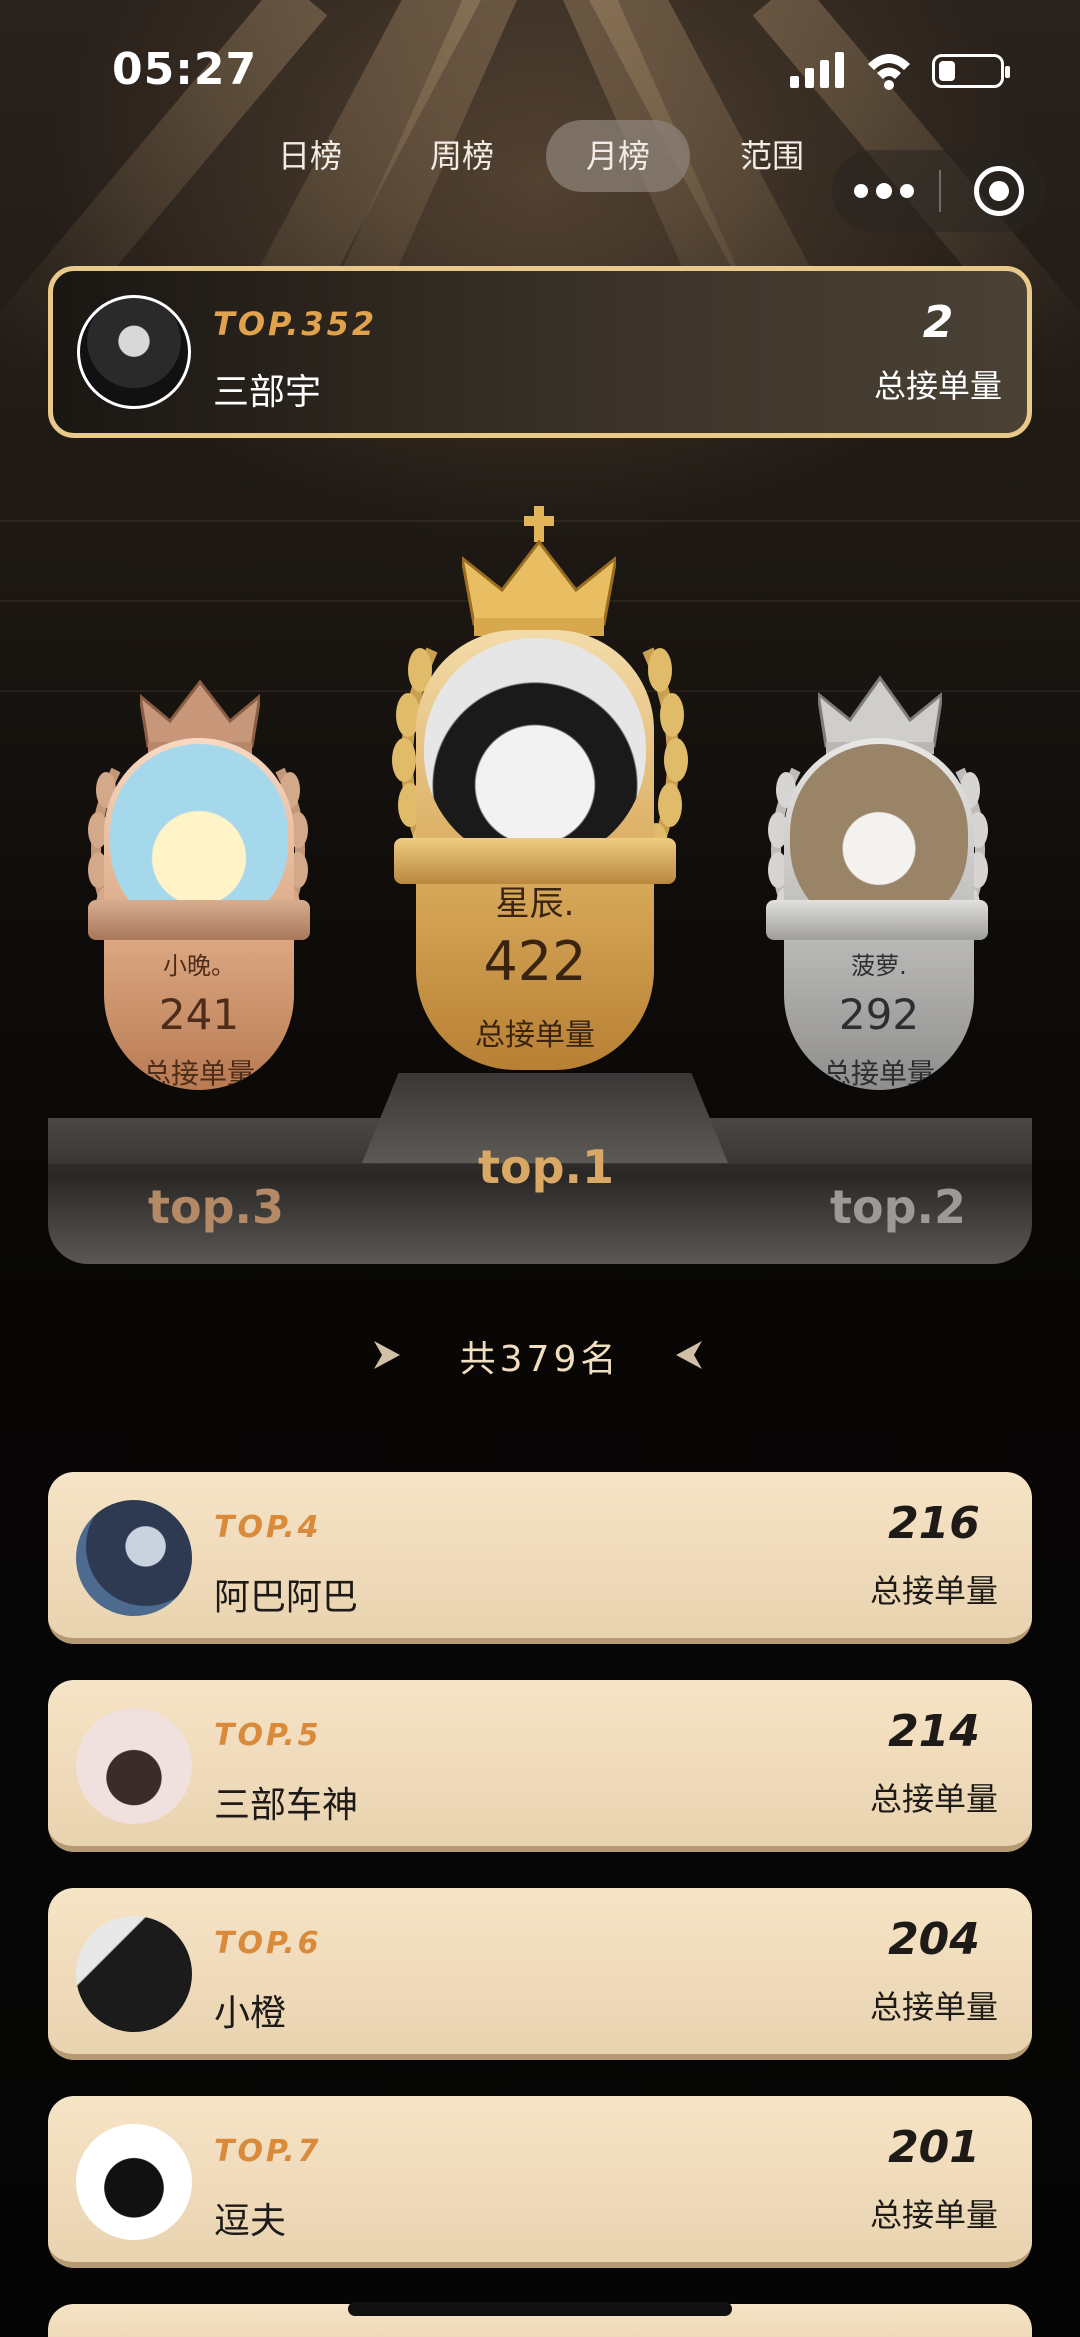 The image size is (1080, 2337). Describe the element at coordinates (540, 1558) in the screenshot. I see `list-item: TOP.4 阿巴阿巴 216 总接单量` at that location.